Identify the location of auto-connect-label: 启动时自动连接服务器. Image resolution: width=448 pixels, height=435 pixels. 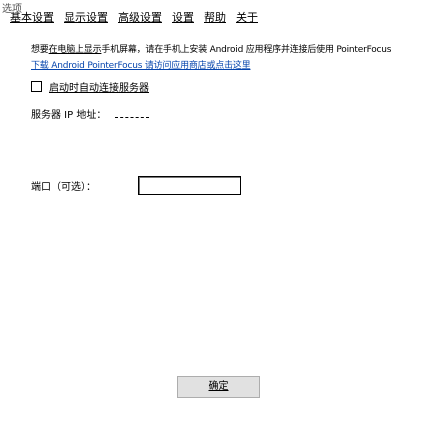
(99, 86).